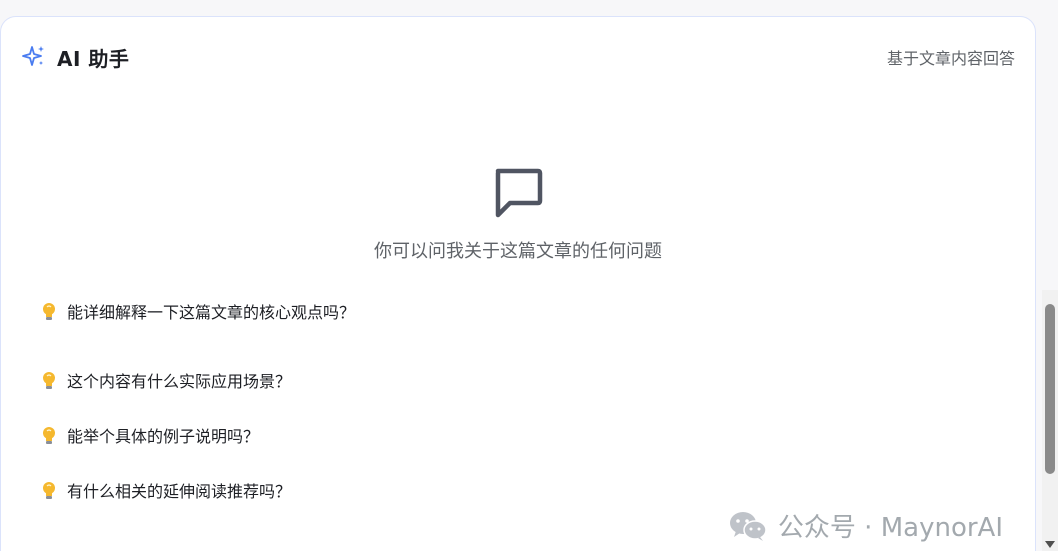  What do you see at coordinates (163, 436) in the screenshot?
I see `suggestion-text: 能举个具体的例子说明吗？` at bounding box center [163, 436].